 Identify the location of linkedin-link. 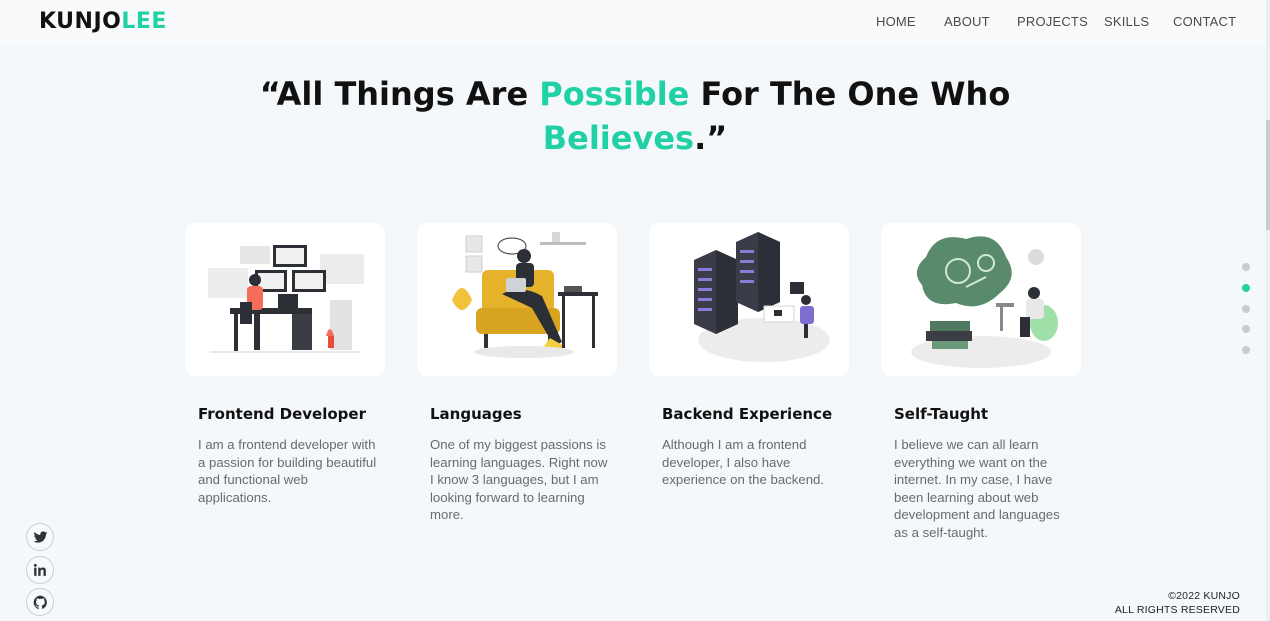
(40, 569).